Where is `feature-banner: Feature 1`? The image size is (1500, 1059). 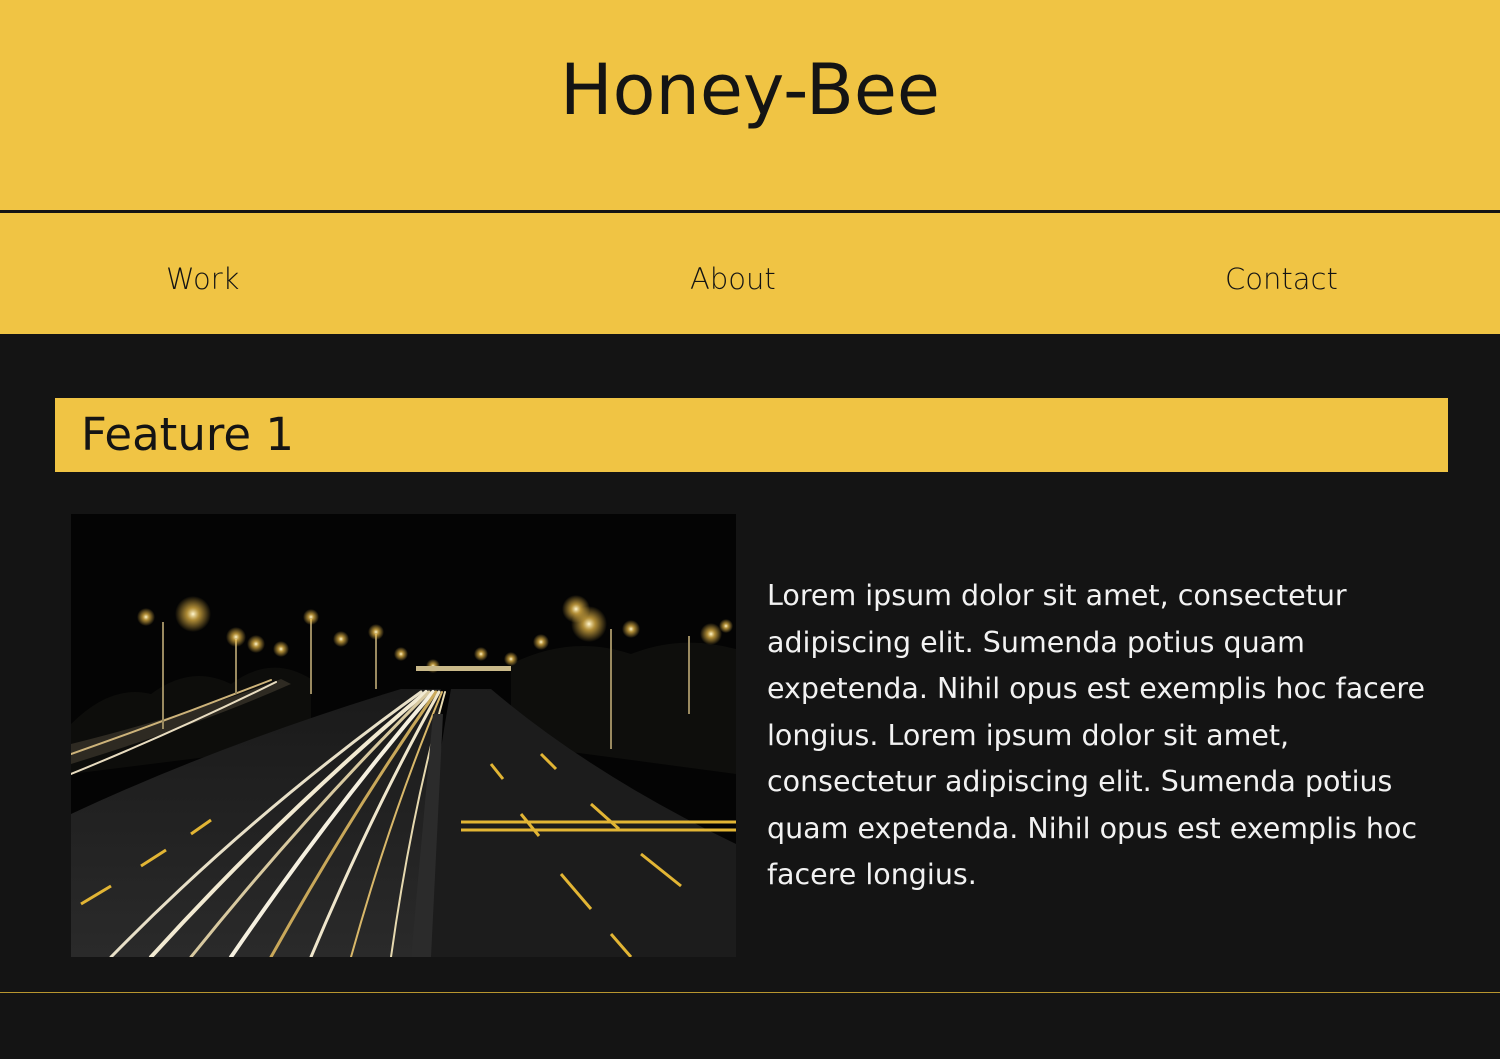 feature-banner: Feature 1 is located at coordinates (751, 435).